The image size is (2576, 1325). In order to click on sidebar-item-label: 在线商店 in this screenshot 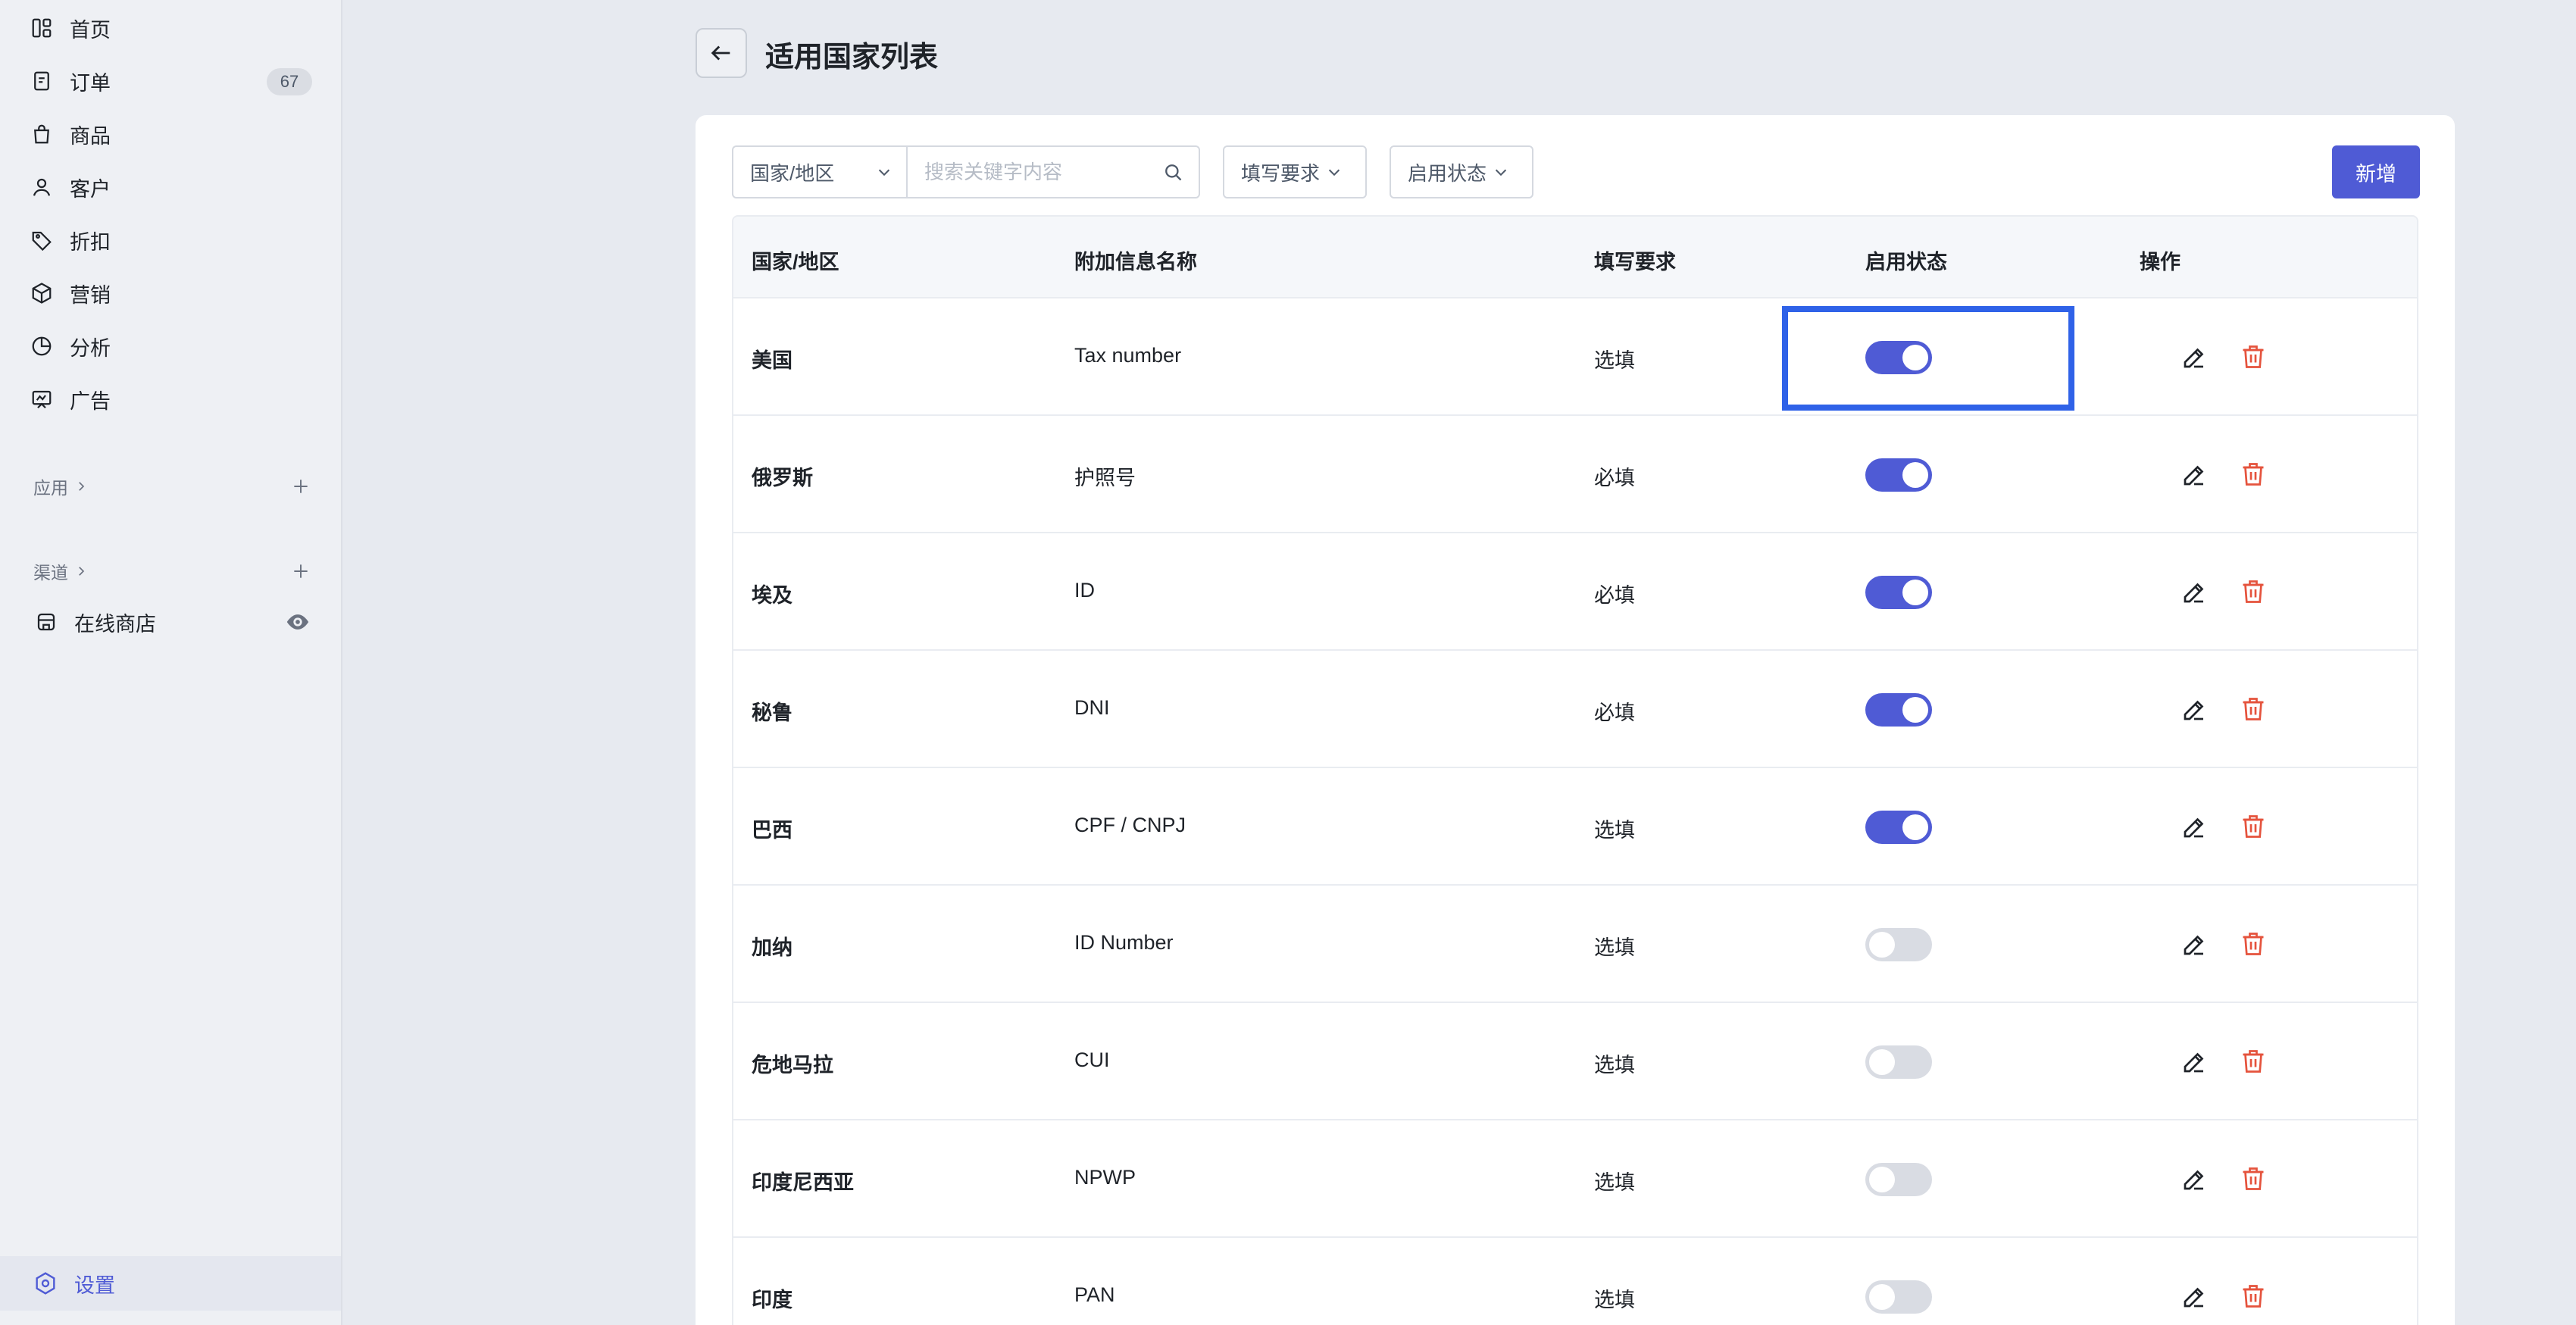, I will do `click(115, 624)`.